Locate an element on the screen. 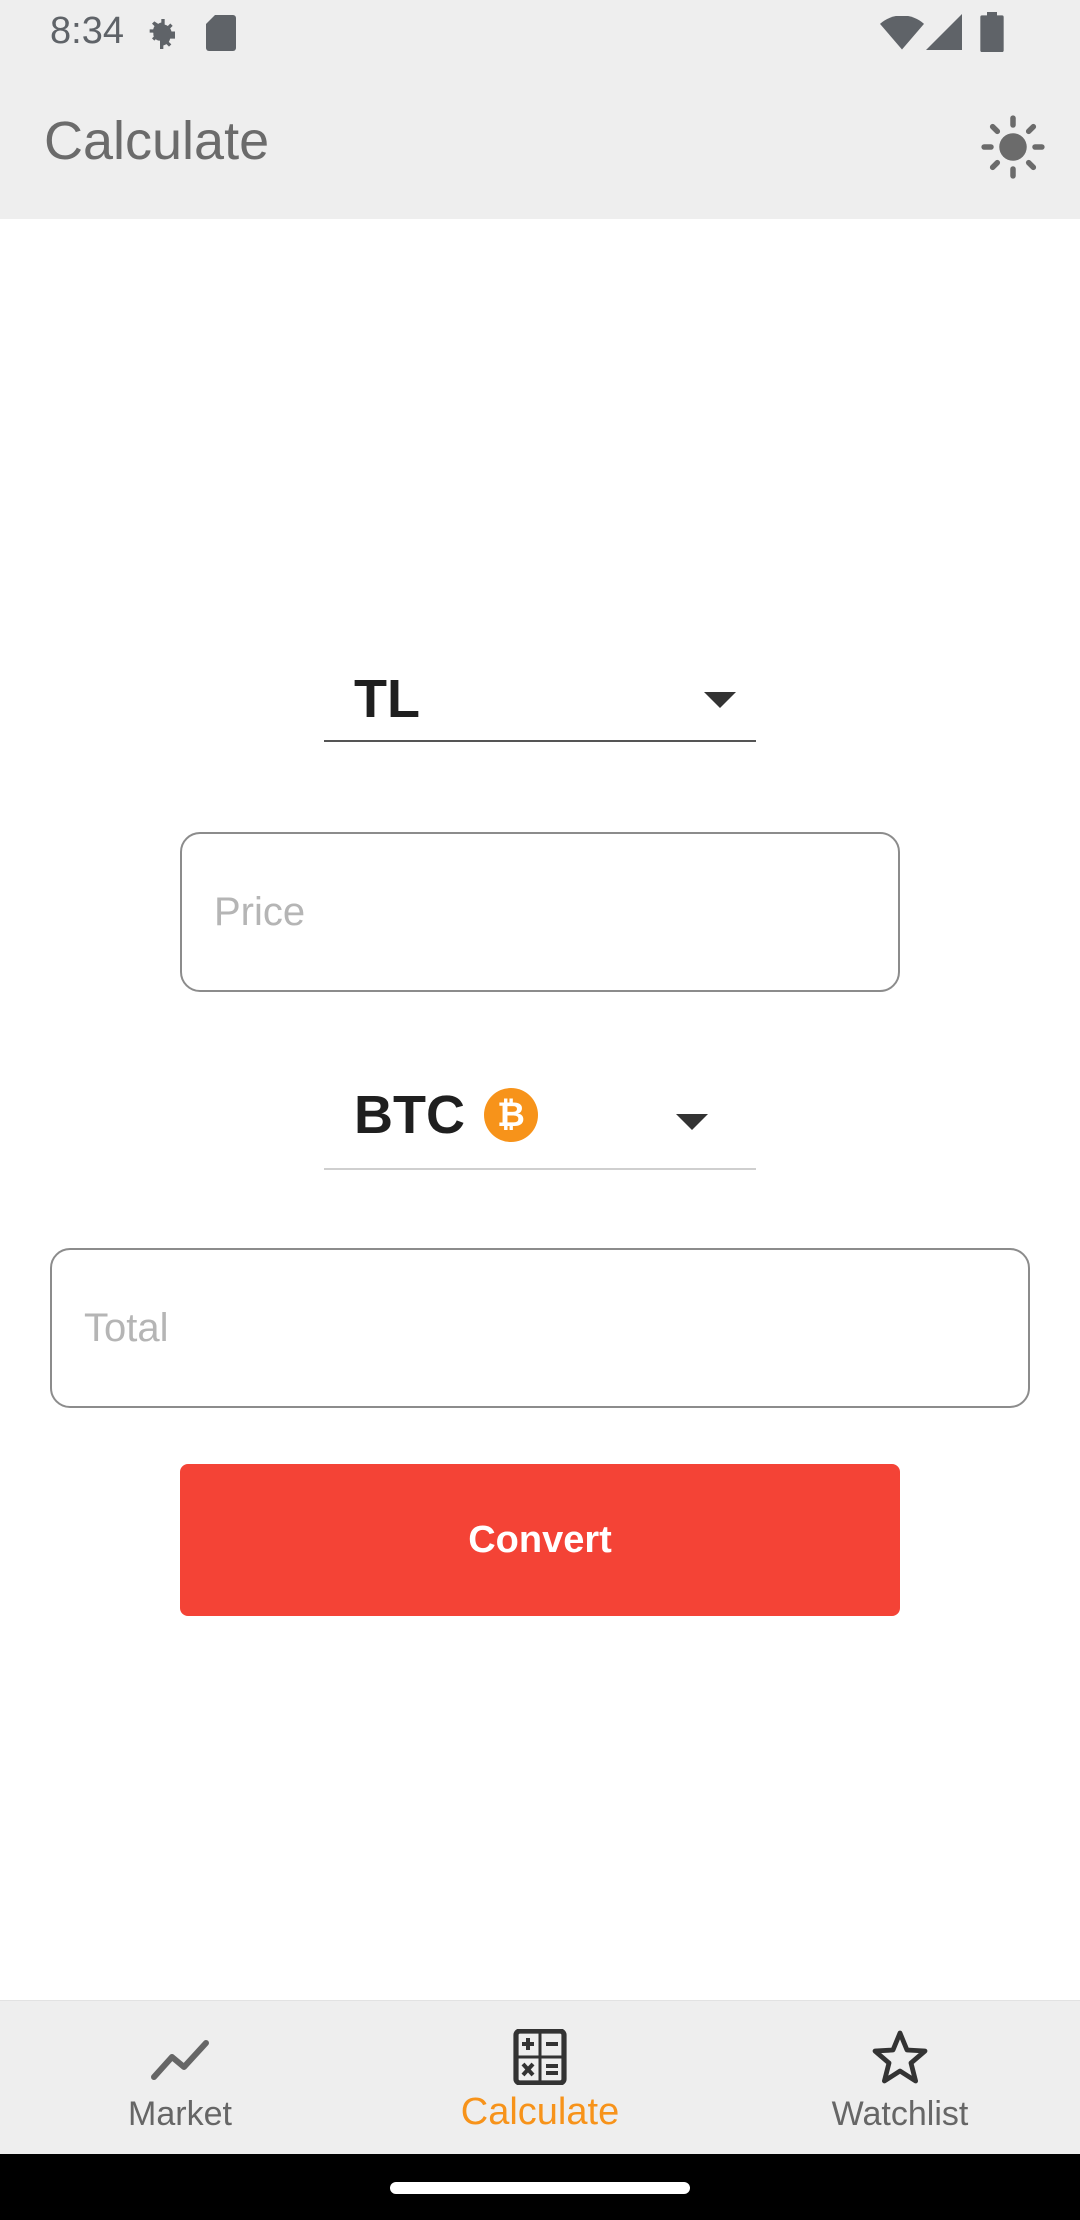  sd-card-icon is located at coordinates (221, 33).